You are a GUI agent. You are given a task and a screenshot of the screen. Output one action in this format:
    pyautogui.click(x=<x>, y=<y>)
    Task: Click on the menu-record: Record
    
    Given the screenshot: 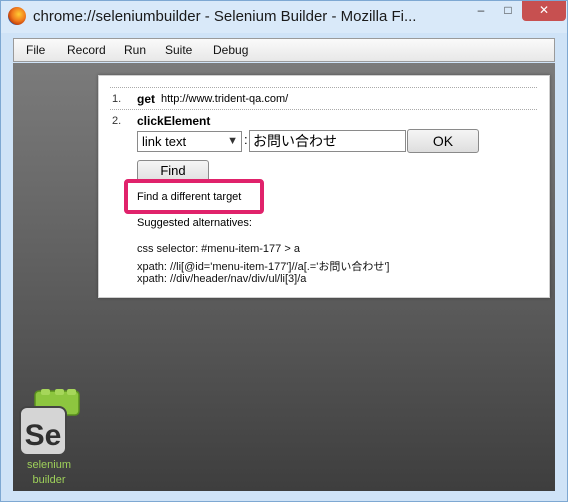 What is the action you would take?
    pyautogui.click(x=86, y=50)
    